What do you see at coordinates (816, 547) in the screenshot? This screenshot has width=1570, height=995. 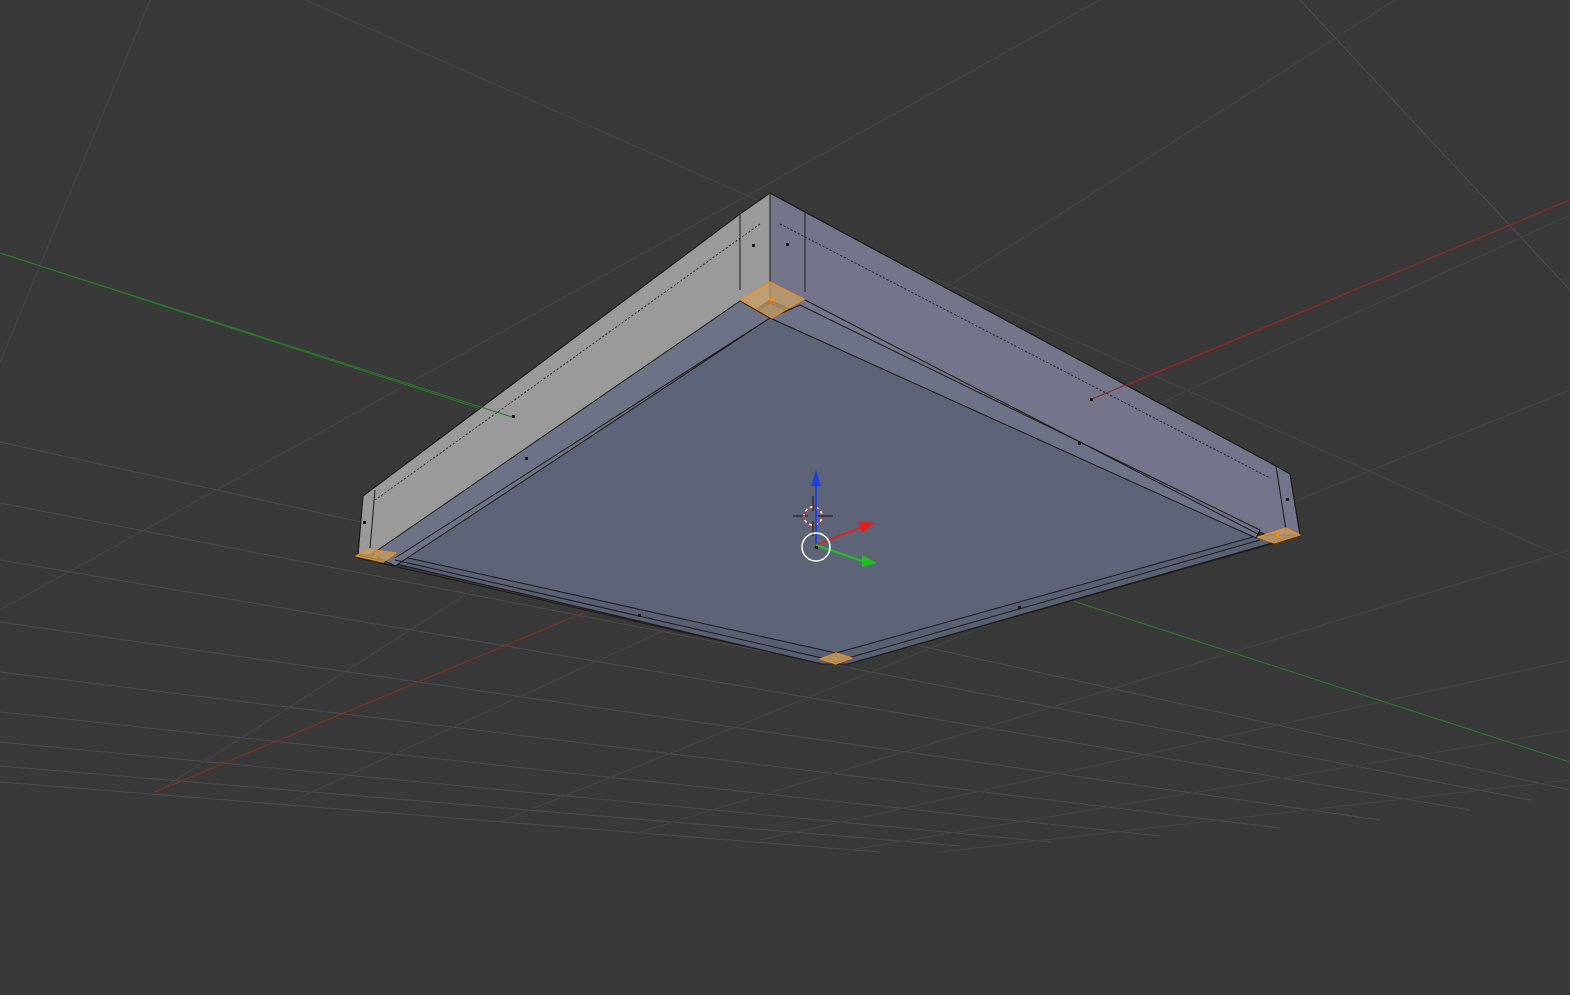 I see `gizmo-center-dot` at bounding box center [816, 547].